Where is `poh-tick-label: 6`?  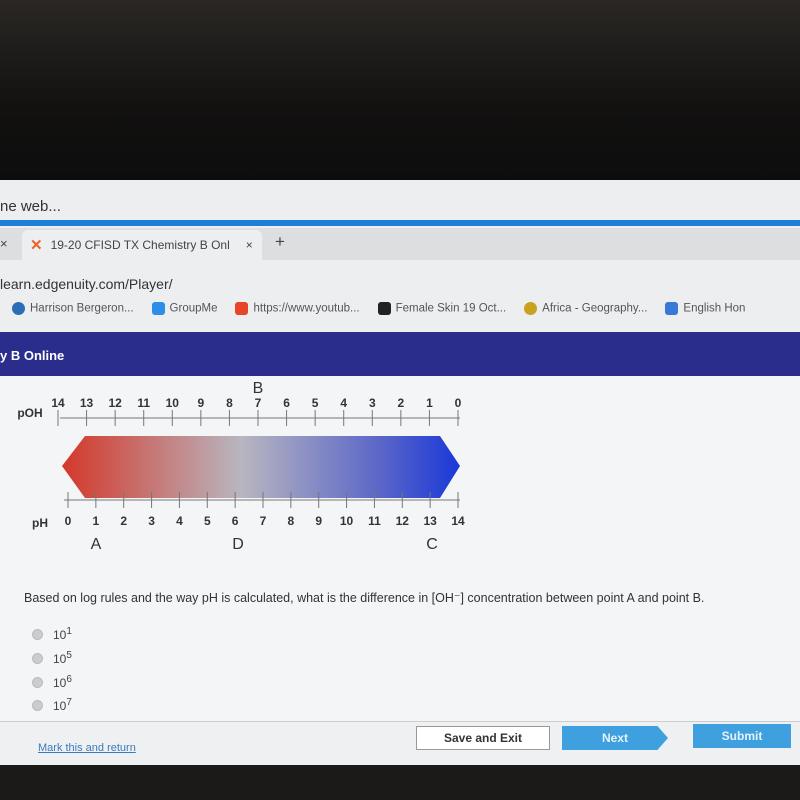 poh-tick-label: 6 is located at coordinates (286, 403).